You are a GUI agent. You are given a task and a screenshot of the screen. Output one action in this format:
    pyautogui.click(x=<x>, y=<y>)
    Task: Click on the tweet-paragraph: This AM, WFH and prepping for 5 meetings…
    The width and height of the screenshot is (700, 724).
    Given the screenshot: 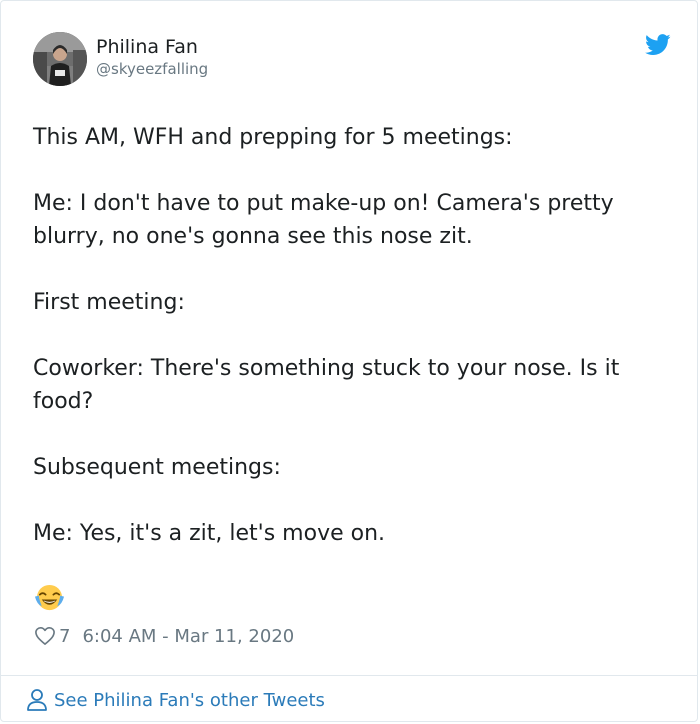 What is the action you would take?
    pyautogui.click(x=273, y=137)
    